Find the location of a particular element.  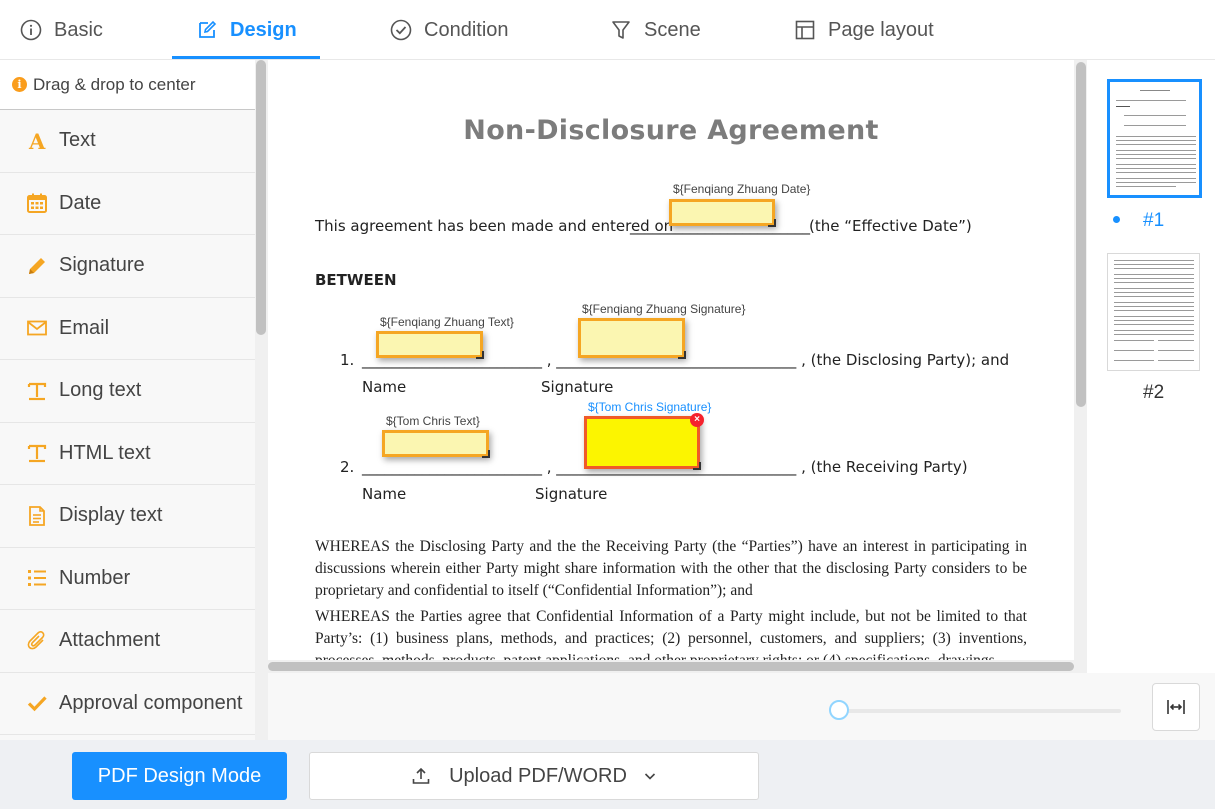

canvas-vertical-scrollbar is located at coordinates (1081, 366).